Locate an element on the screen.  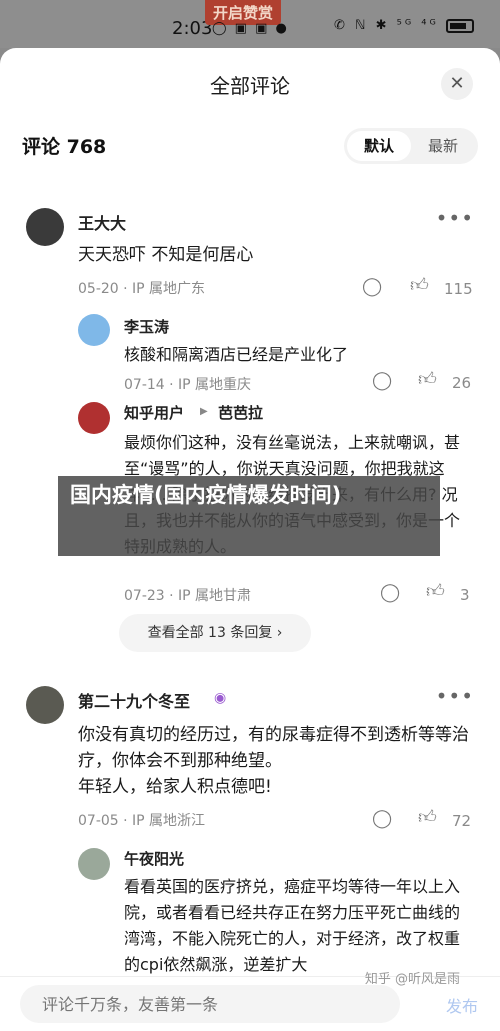
caption-text: 国内疫情(国内疫情爆发时间) is located at coordinates (206, 495).